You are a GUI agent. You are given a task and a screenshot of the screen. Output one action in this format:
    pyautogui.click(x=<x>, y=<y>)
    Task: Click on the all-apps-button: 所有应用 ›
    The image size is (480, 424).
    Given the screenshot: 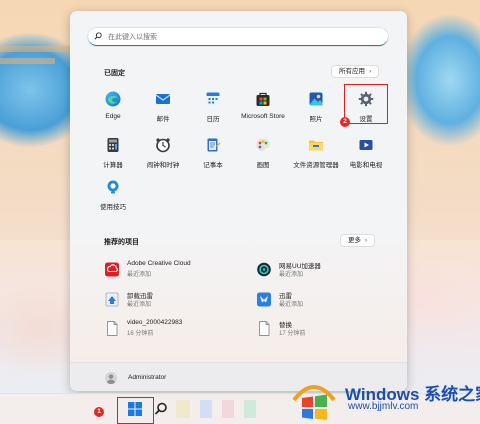 What is the action you would take?
    pyautogui.click(x=355, y=71)
    